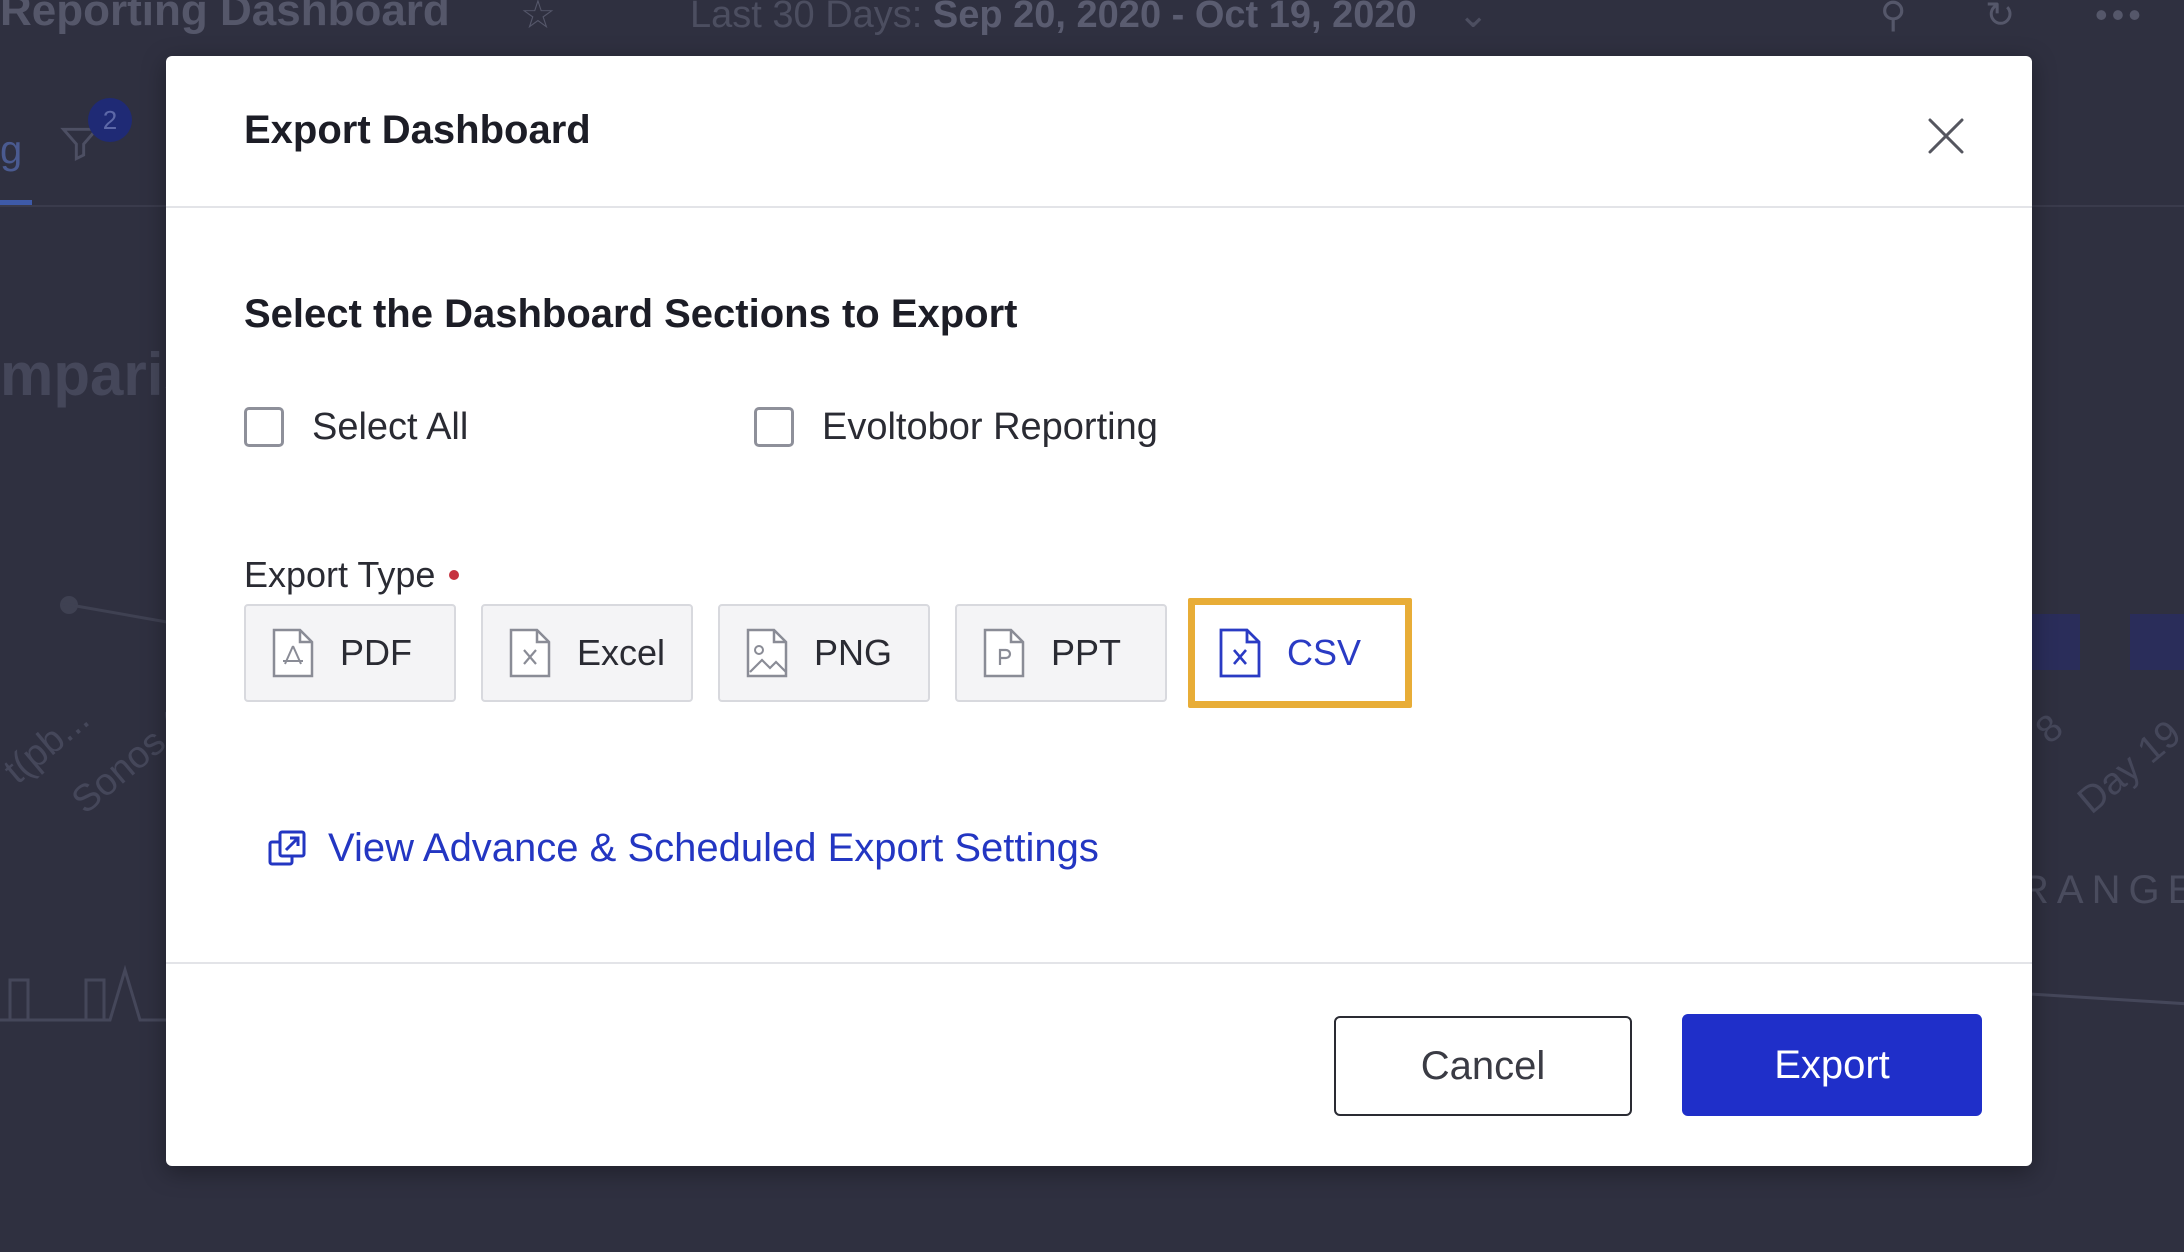 The width and height of the screenshot is (2184, 1252). I want to click on more-icon: •••, so click(2120, 18).